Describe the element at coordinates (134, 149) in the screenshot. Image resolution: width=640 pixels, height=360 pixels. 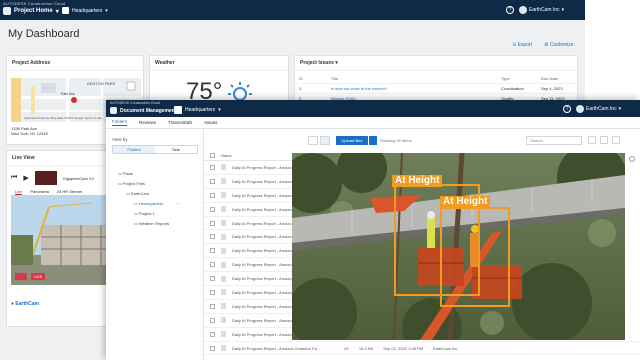
I see `toggle-folders: Folders` at that location.